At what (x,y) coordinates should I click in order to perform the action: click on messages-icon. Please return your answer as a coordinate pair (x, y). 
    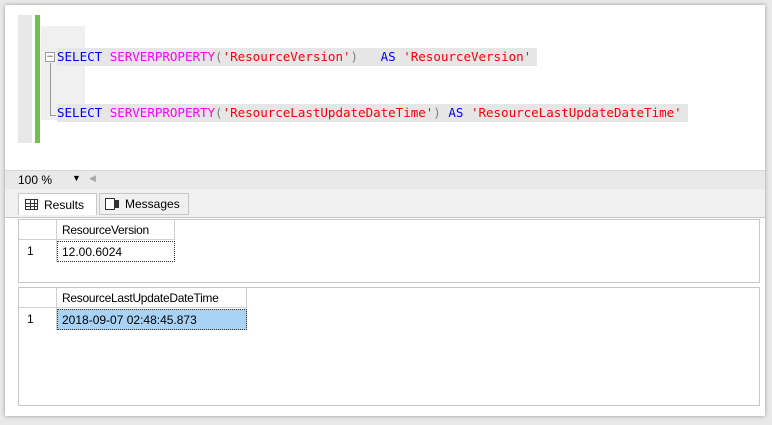
    Looking at the image, I should click on (112, 204).